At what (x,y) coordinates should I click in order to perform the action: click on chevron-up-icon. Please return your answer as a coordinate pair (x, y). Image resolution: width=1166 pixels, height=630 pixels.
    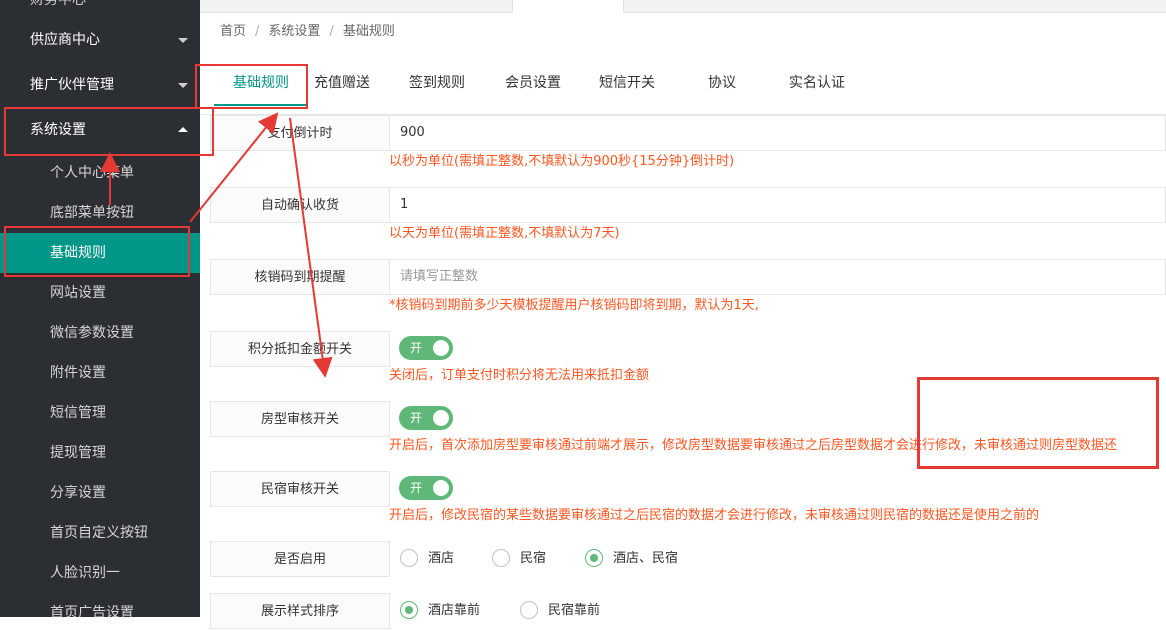
    Looking at the image, I should click on (183, 129).